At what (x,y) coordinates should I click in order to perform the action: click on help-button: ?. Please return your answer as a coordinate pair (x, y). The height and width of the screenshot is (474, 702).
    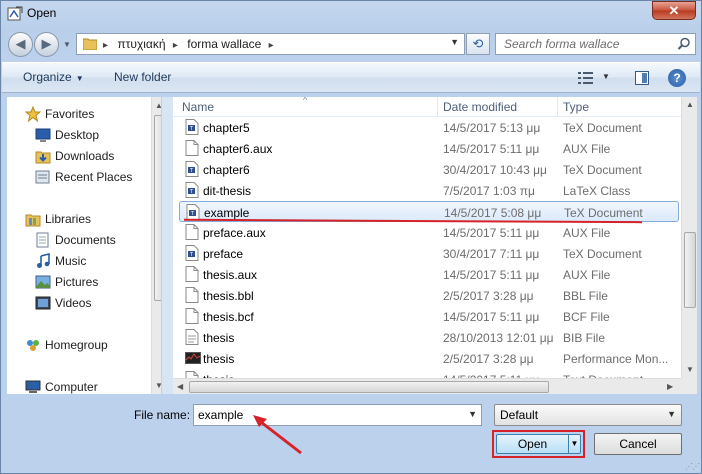
    Looking at the image, I should click on (677, 78).